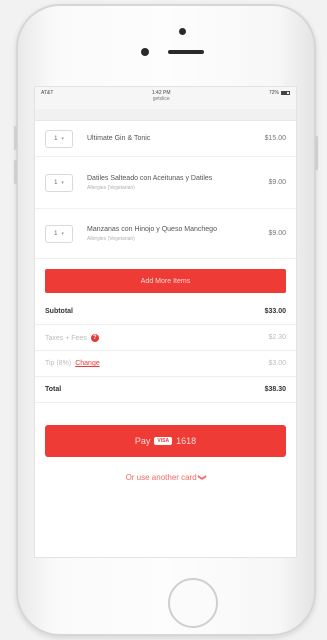 The image size is (327, 640). Describe the element at coordinates (165, 390) in the screenshot. I see `total-row: Total $38.30` at that location.